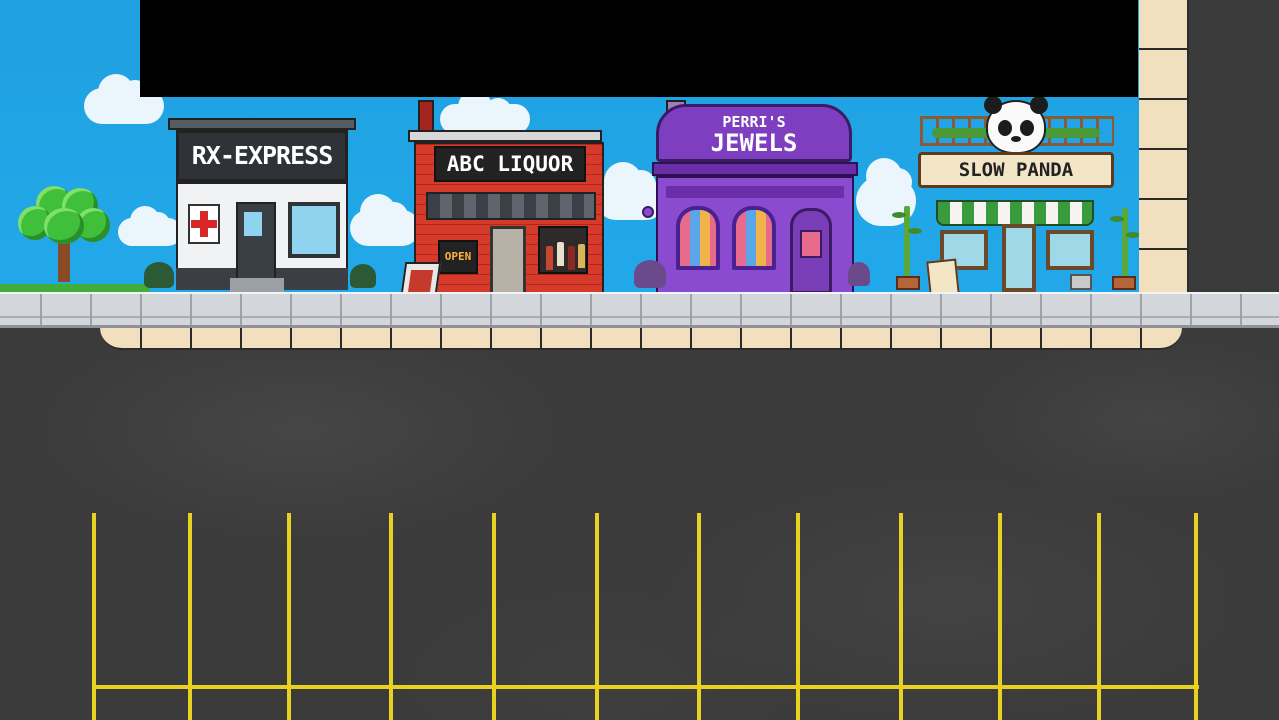 The image size is (1279, 720). I want to click on plant-pot, so click(908, 283).